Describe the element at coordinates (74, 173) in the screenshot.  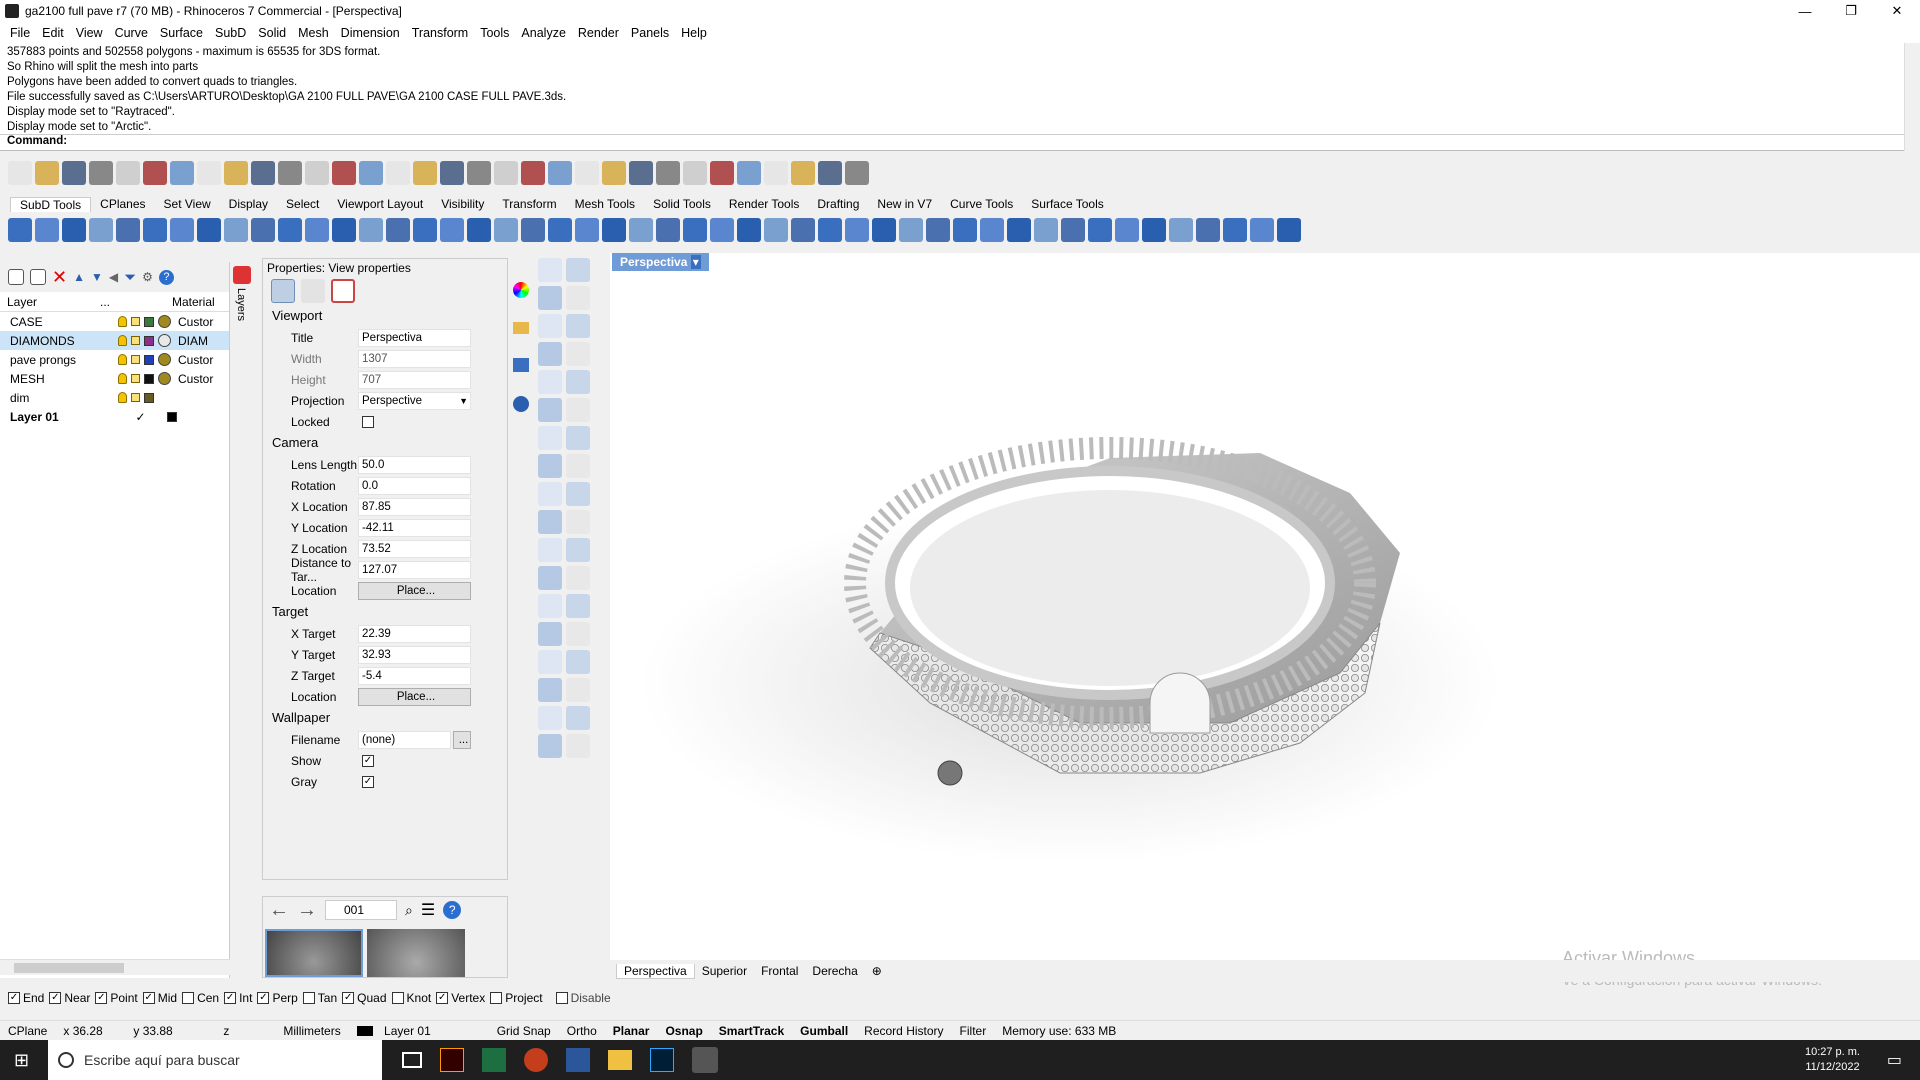
I see `save-icon` at that location.